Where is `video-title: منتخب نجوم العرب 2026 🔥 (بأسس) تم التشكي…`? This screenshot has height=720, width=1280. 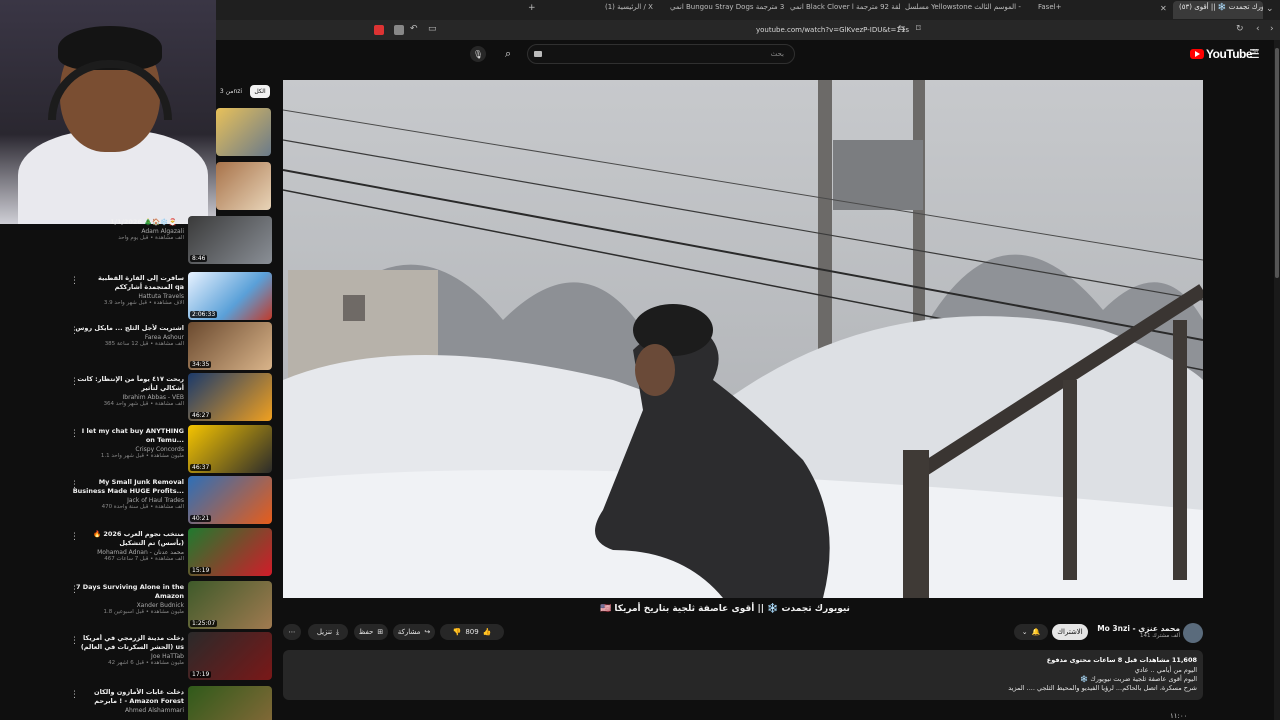 video-title: منتخب نجوم العرب 2026 🔥 (بأسس) تم التشكي… is located at coordinates (138, 538).